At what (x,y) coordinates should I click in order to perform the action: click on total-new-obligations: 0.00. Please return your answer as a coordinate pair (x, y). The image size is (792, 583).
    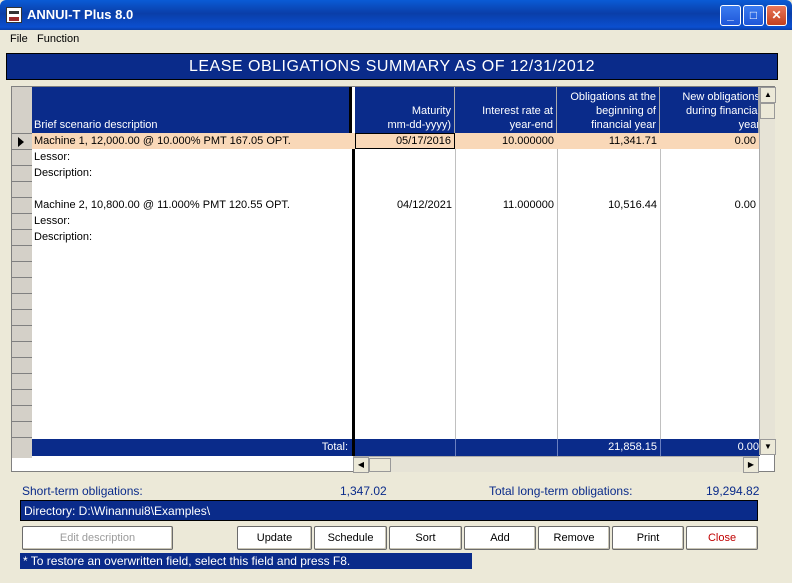
    Looking at the image, I should click on (748, 447).